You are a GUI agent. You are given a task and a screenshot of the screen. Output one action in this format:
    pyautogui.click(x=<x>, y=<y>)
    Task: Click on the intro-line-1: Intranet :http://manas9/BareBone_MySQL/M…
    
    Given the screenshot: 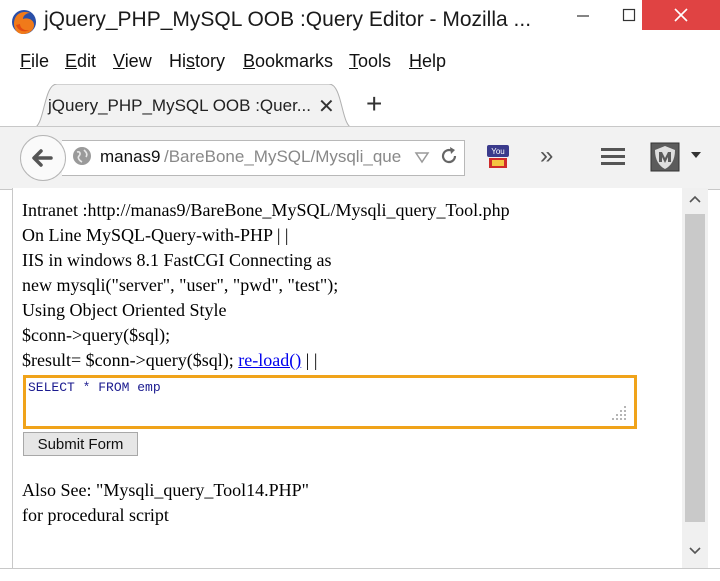 What is the action you would take?
    pyautogui.click(x=266, y=210)
    